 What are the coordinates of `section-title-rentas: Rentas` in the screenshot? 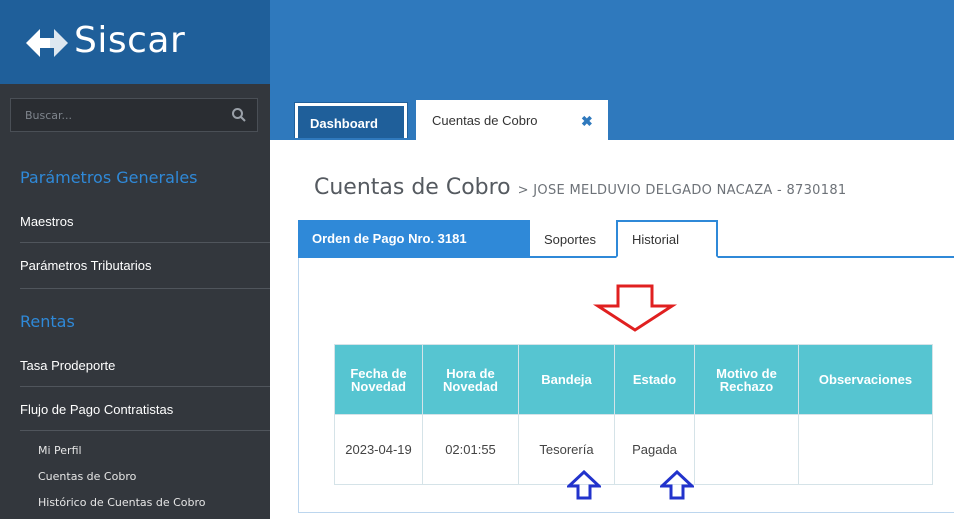 It's located at (47, 321).